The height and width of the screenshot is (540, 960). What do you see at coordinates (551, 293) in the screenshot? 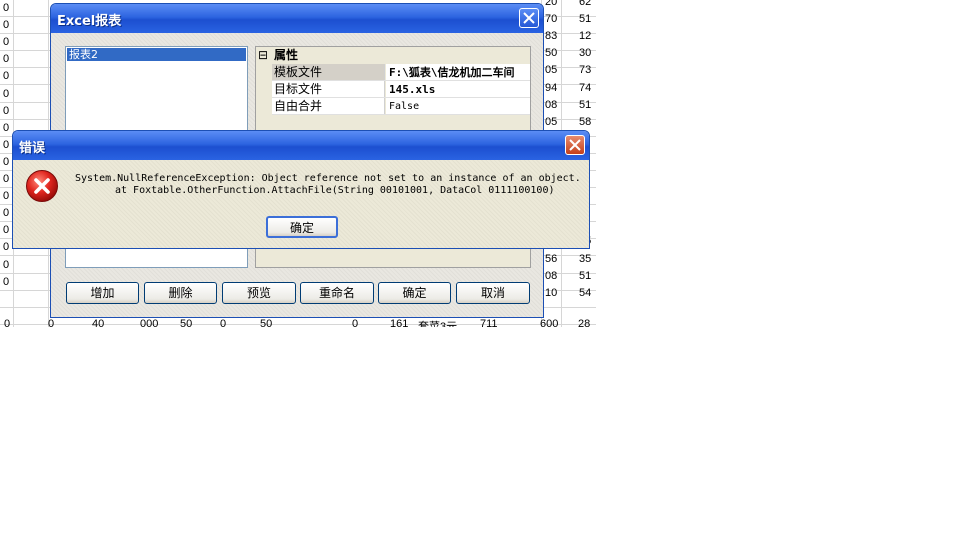
I see `sheet-cell: 10` at bounding box center [551, 293].